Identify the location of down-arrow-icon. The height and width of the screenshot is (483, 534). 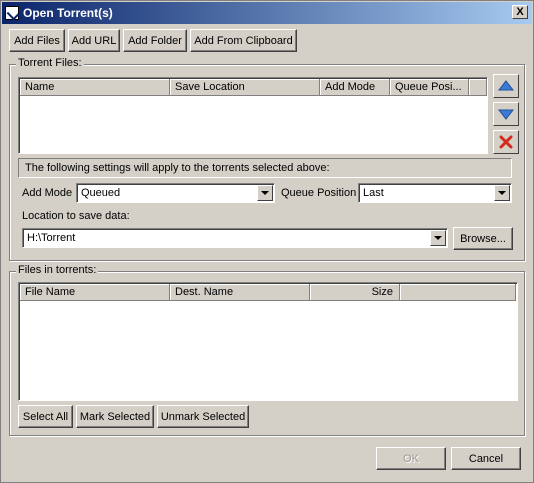
(506, 114).